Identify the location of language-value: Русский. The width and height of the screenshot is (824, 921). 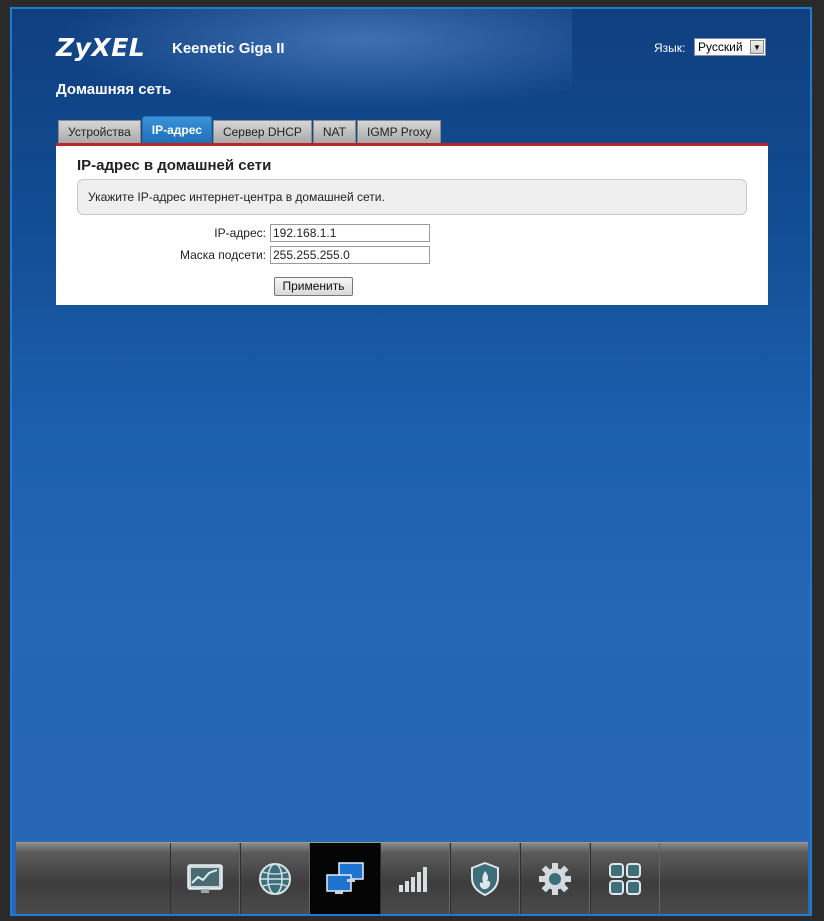
(720, 47).